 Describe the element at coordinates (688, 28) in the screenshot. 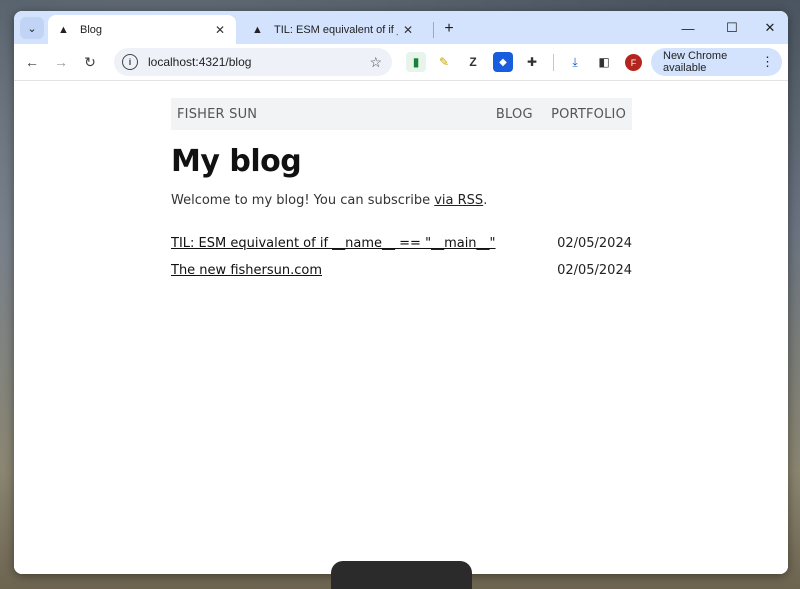

I see `minimize-button: —` at that location.